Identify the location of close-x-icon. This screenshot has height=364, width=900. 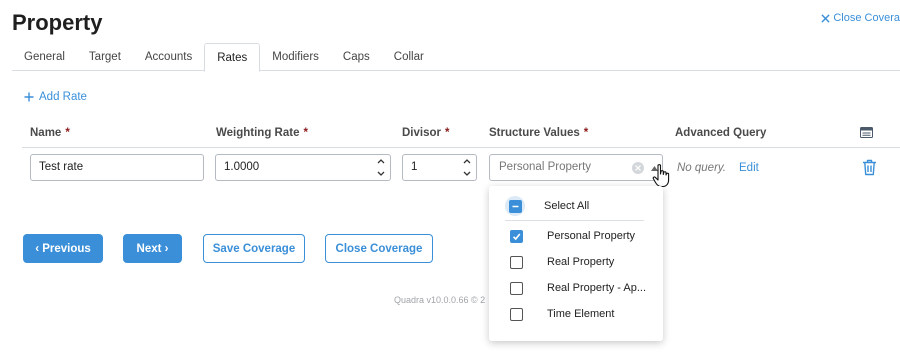
(825, 18).